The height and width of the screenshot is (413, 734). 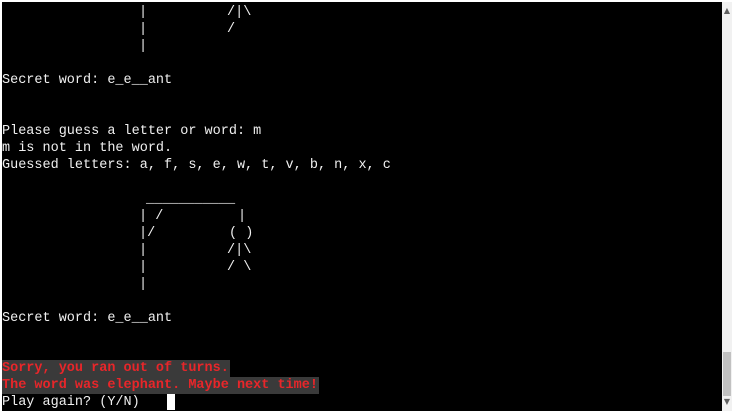 I want to click on gallows-post: |/, so click(x=147, y=233).